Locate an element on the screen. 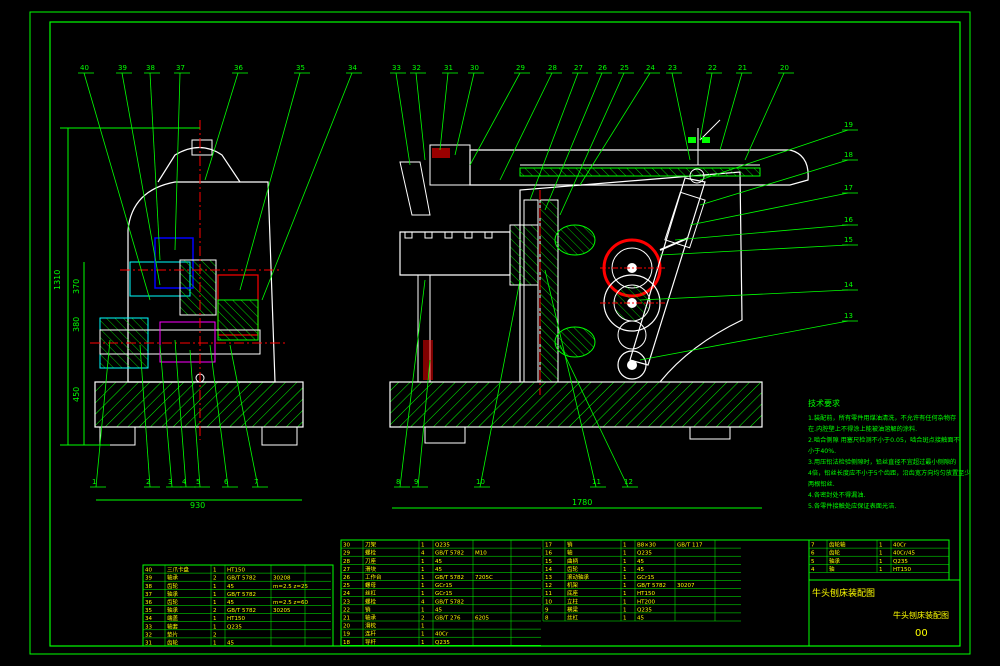 The width and height of the screenshot is (1000, 666). cell-no: 22 is located at coordinates (346, 610).